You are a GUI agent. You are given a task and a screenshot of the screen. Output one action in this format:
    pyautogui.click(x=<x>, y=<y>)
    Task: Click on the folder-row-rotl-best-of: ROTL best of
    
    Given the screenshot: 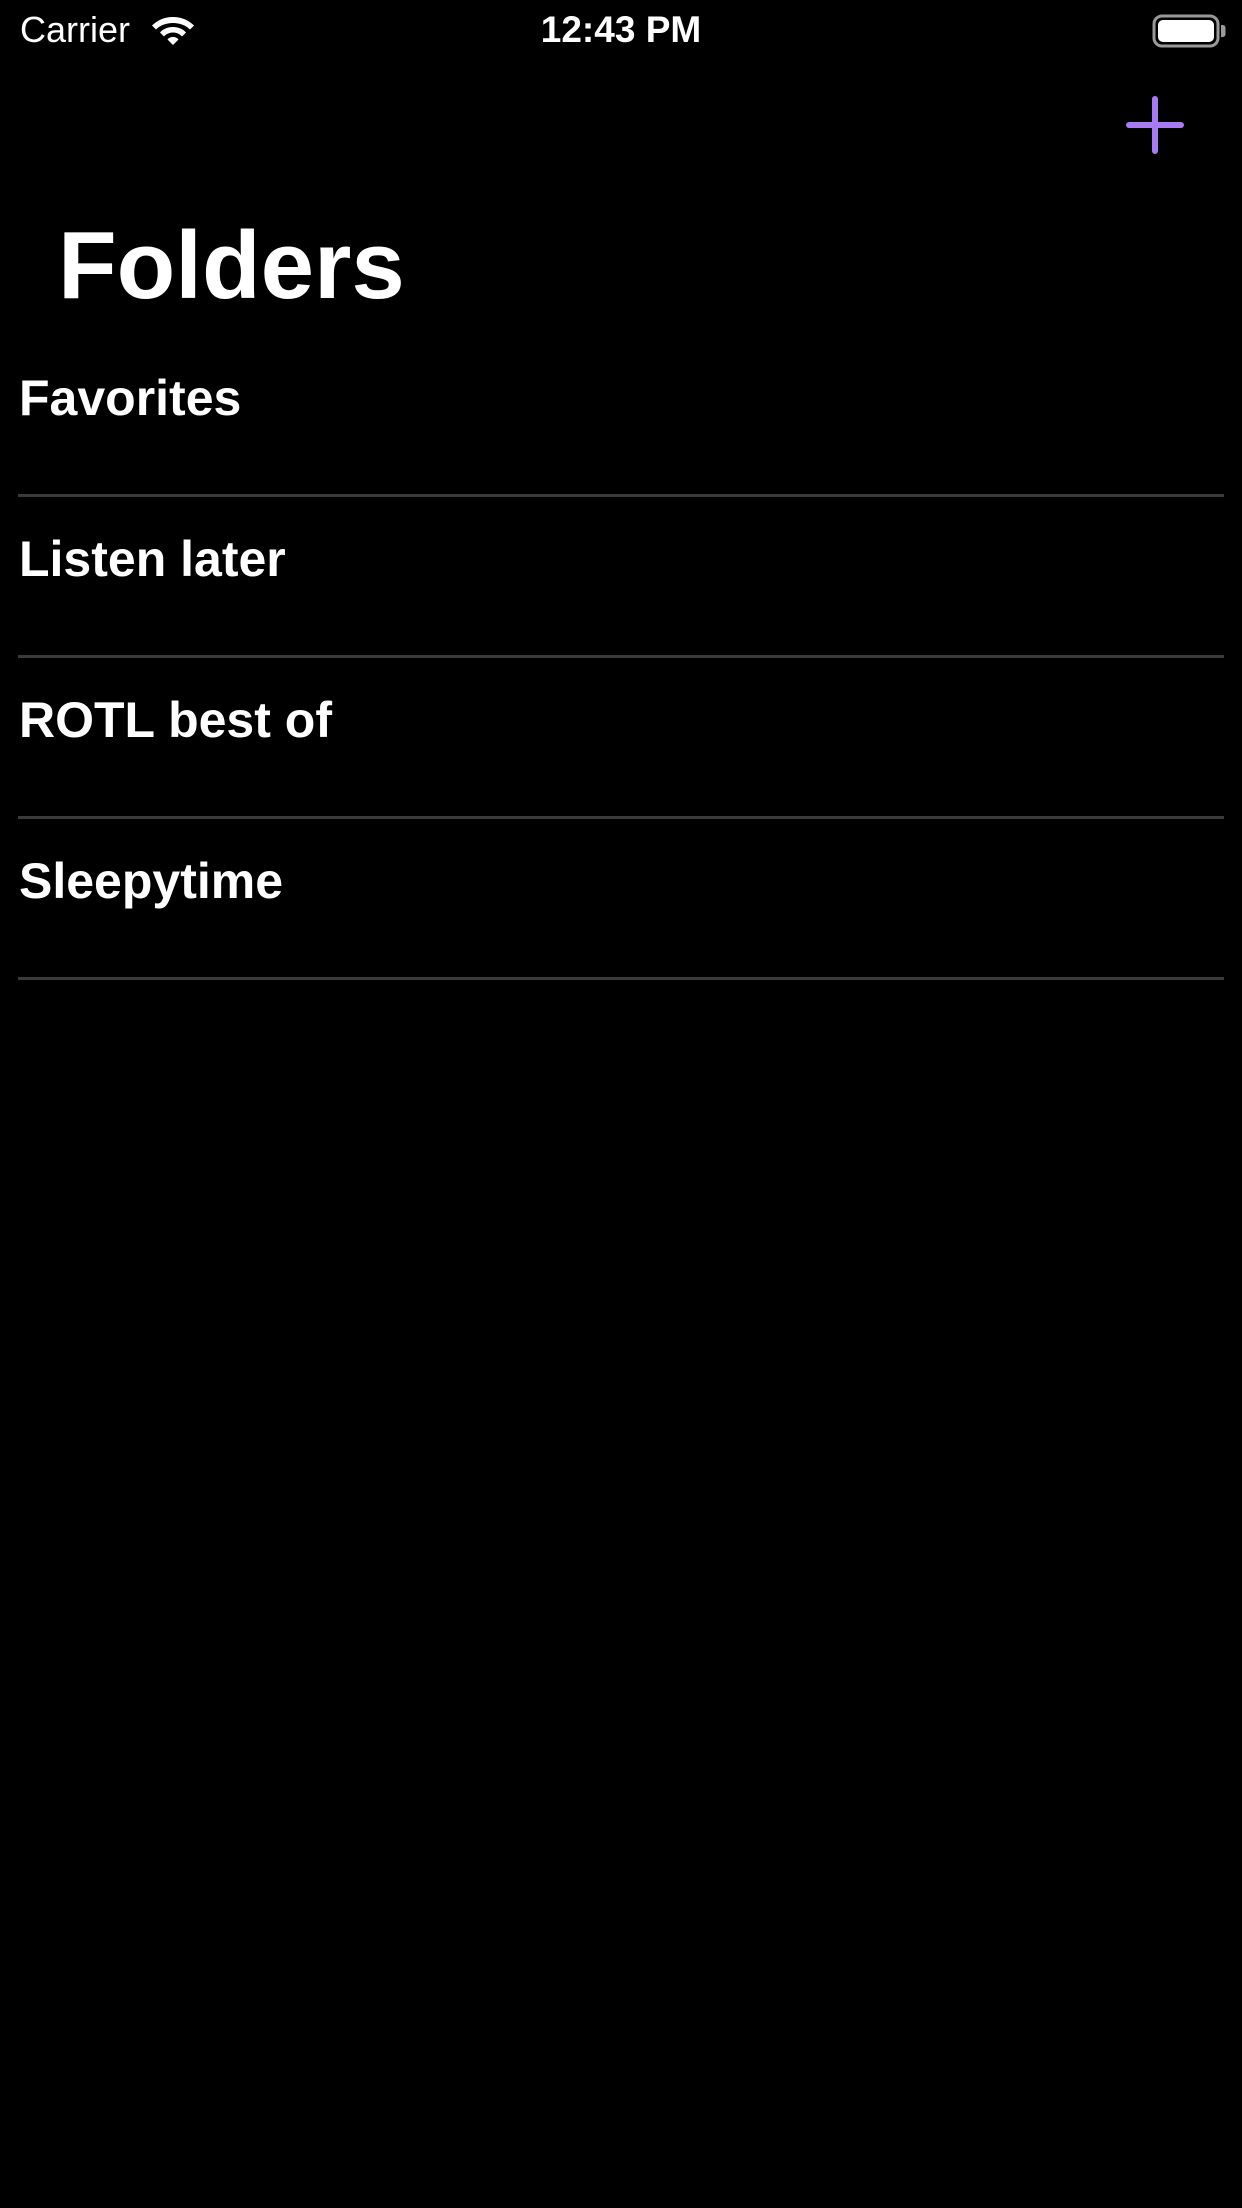 What is the action you would take?
    pyautogui.click(x=621, y=738)
    